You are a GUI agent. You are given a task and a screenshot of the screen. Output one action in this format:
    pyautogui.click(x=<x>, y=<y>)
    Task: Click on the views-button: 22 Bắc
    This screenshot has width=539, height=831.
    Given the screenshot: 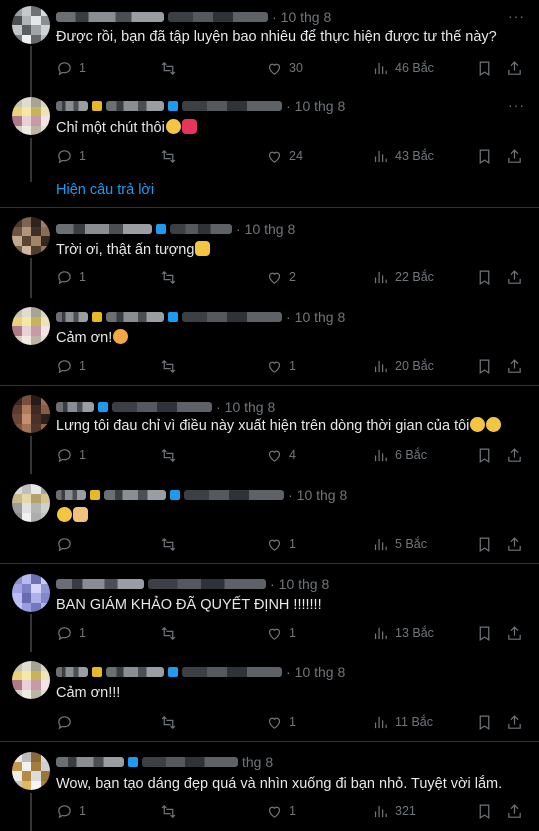 What is the action you would take?
    pyautogui.click(x=403, y=277)
    